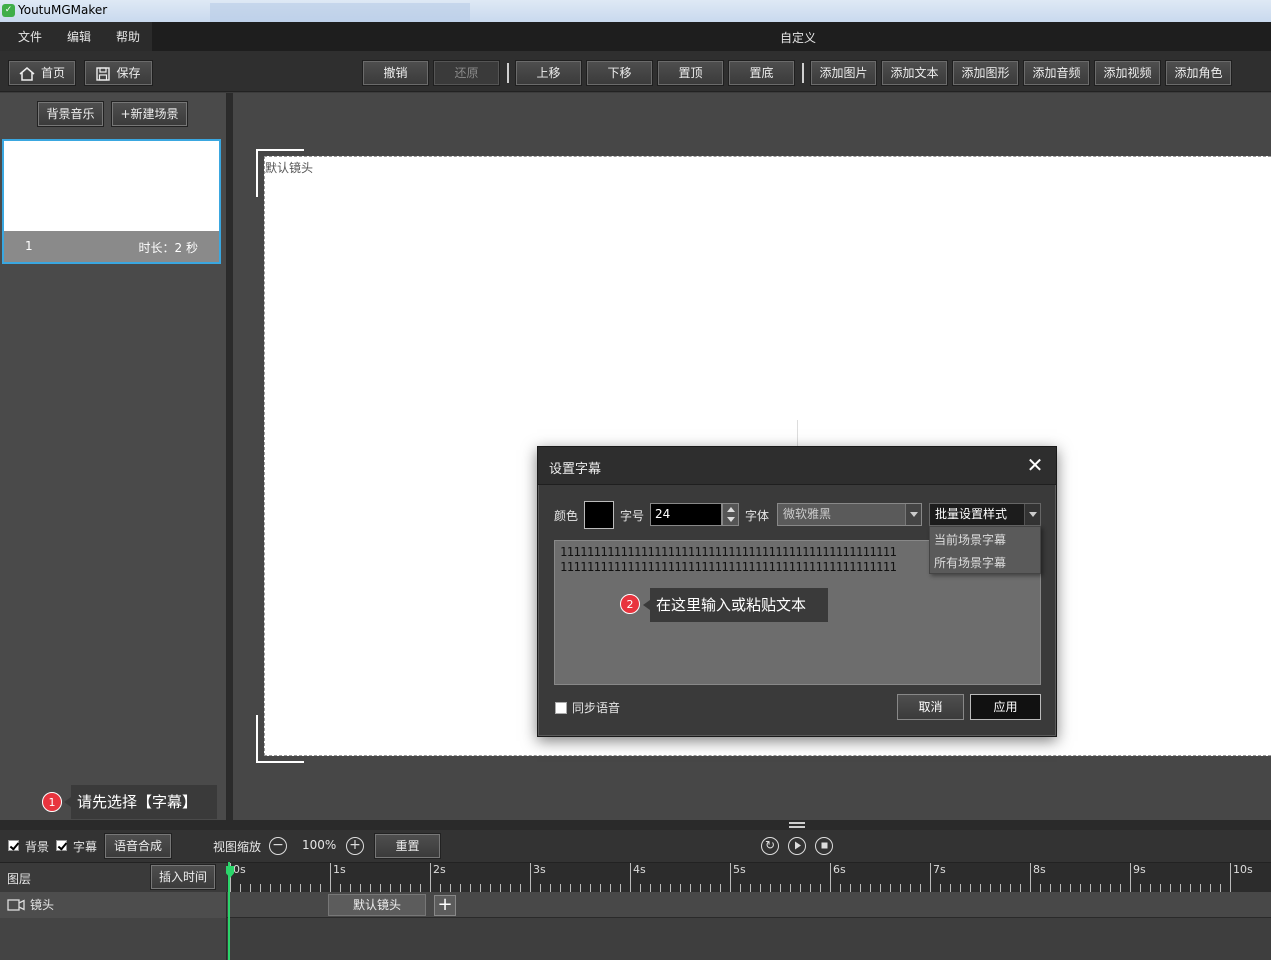 This screenshot has height=960, width=1271. I want to click on stop-icon, so click(824, 846).